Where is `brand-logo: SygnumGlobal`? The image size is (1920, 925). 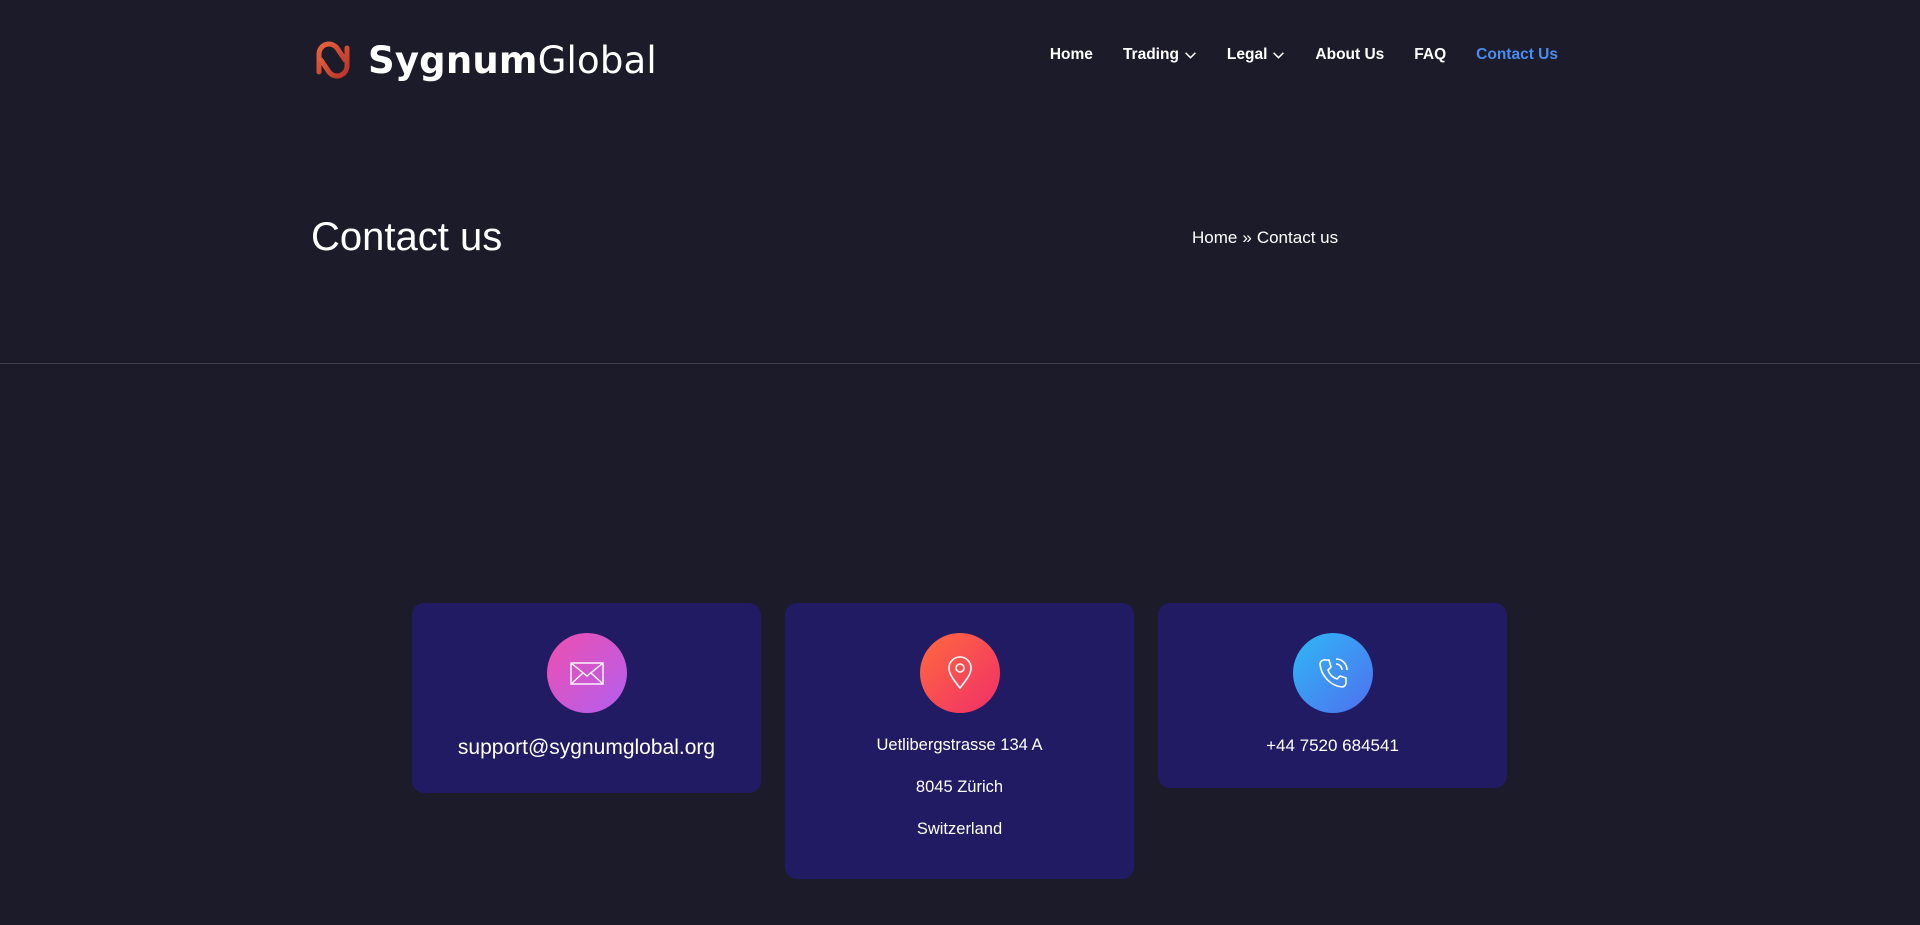
brand-logo: SygnumGlobal is located at coordinates (484, 60).